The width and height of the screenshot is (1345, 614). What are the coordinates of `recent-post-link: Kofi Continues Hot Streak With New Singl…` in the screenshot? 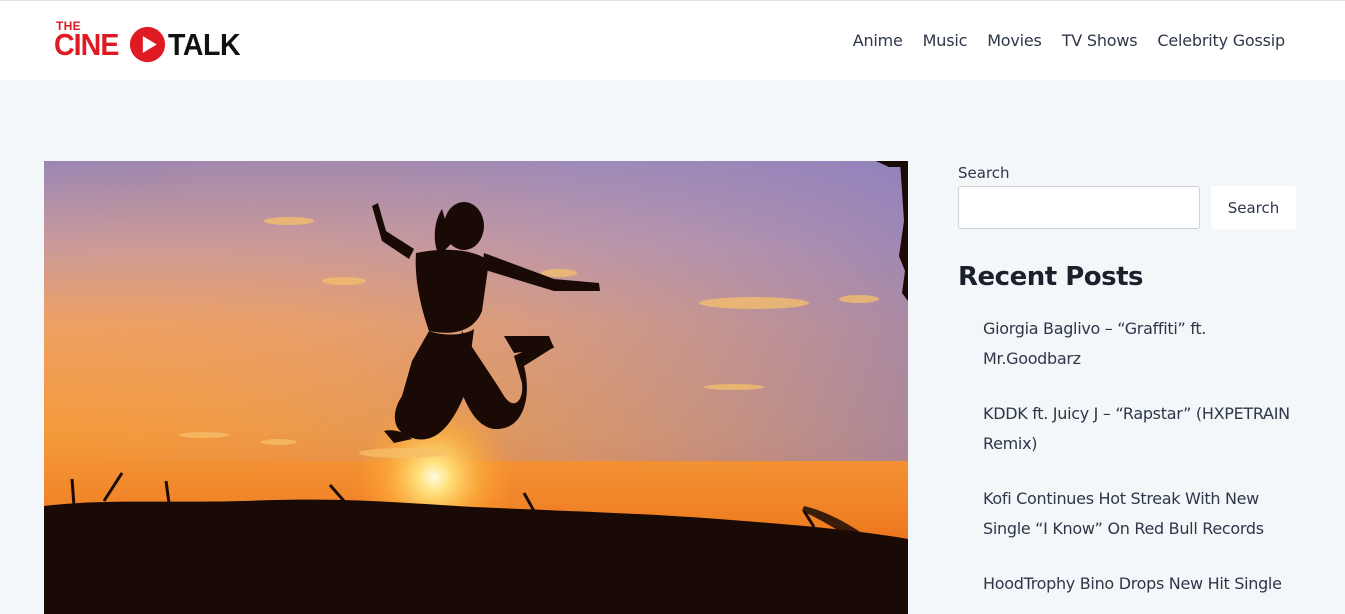 It's located at (1138, 514).